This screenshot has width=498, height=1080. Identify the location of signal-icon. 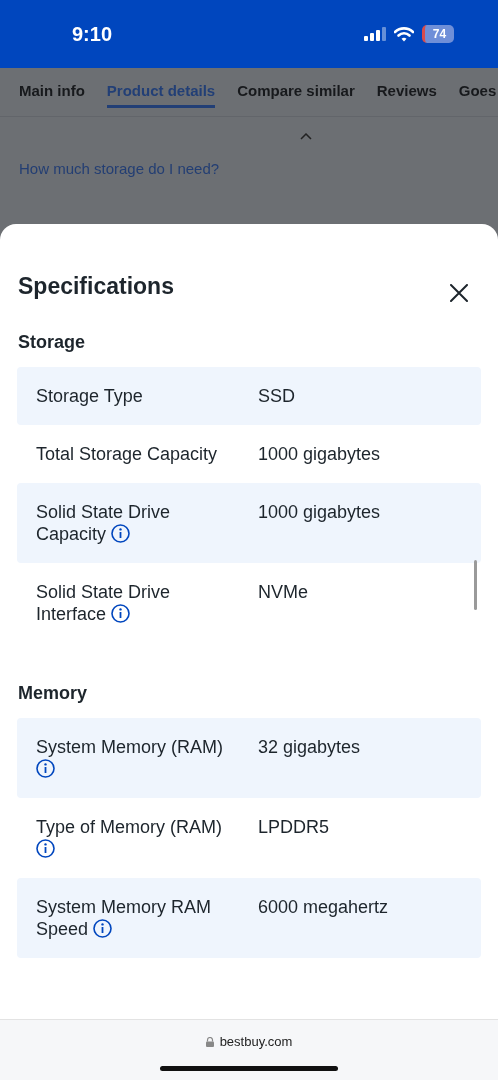
(375, 34).